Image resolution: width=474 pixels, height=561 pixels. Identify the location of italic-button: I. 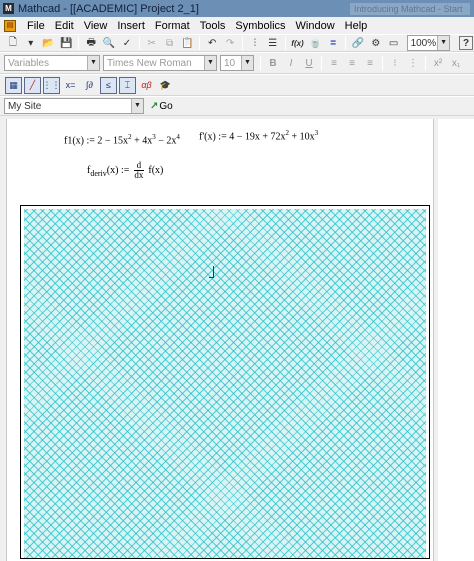
(291, 63).